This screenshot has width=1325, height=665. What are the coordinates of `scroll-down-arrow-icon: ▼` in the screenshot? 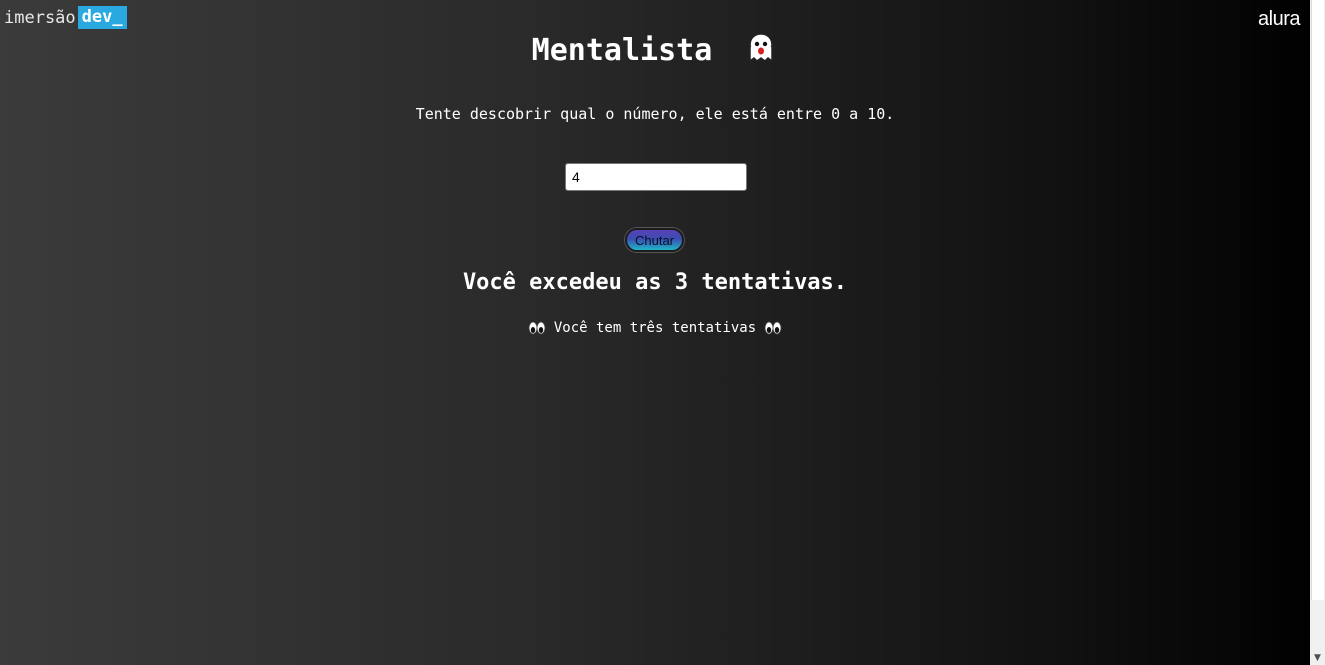 It's located at (1317, 658).